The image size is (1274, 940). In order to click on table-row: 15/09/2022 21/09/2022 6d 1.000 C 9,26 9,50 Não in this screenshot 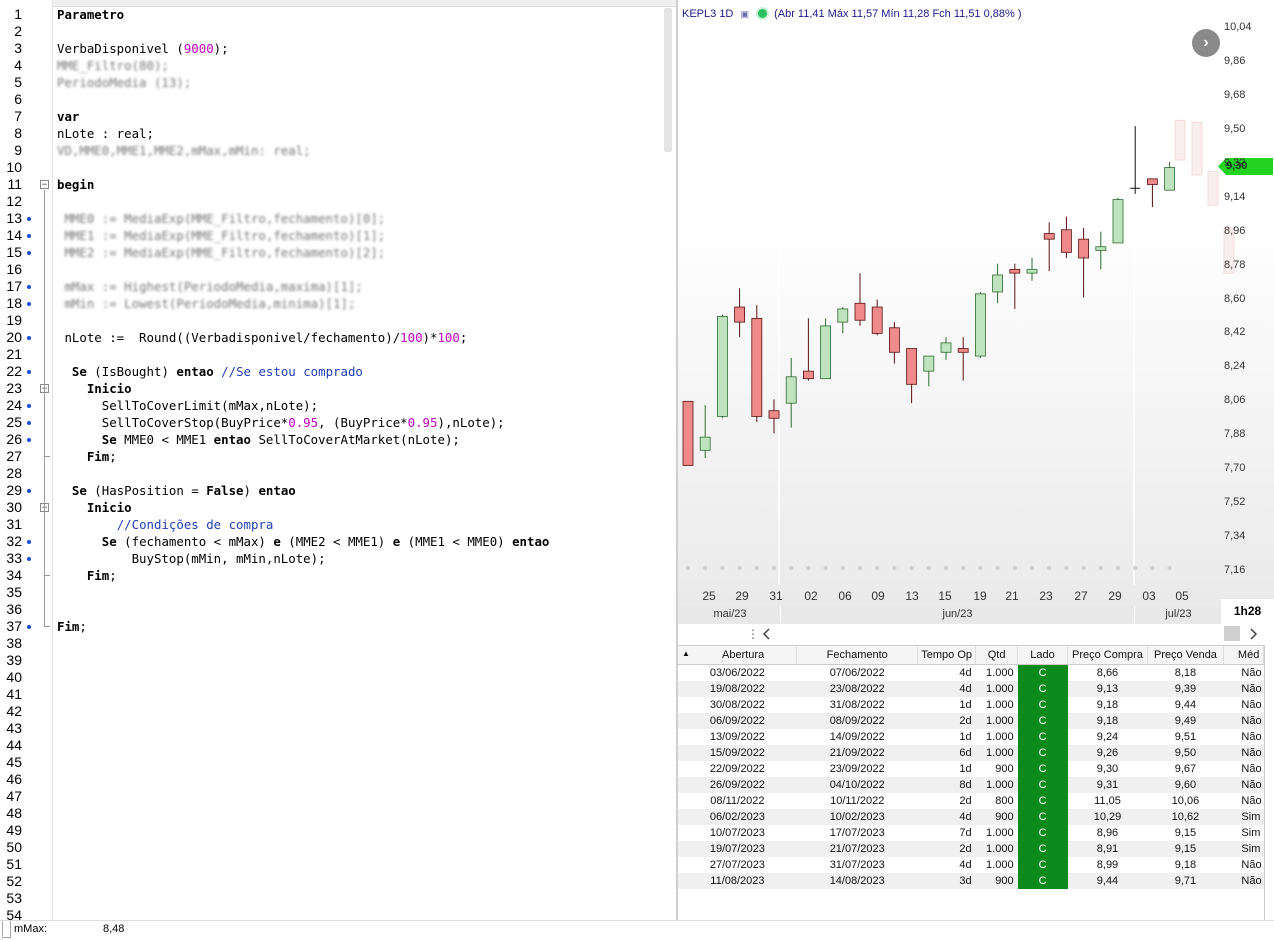, I will do `click(971, 753)`.